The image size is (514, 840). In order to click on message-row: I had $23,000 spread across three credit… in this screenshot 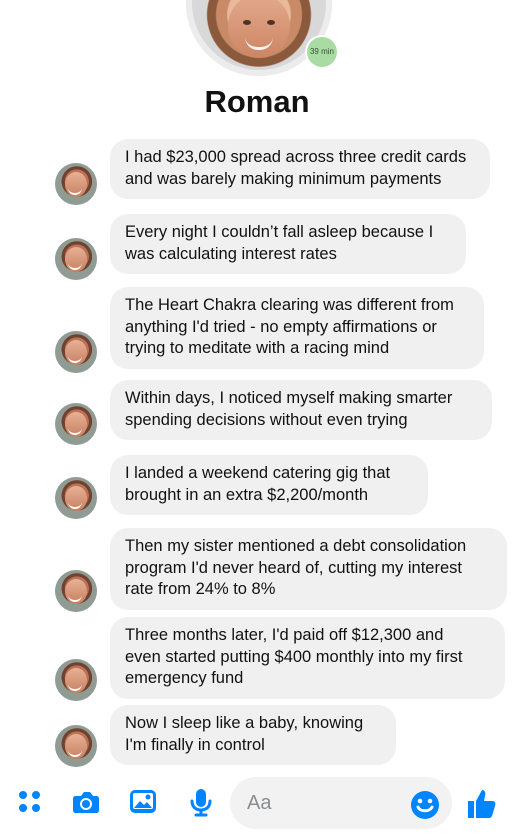, I will do `click(257, 172)`.